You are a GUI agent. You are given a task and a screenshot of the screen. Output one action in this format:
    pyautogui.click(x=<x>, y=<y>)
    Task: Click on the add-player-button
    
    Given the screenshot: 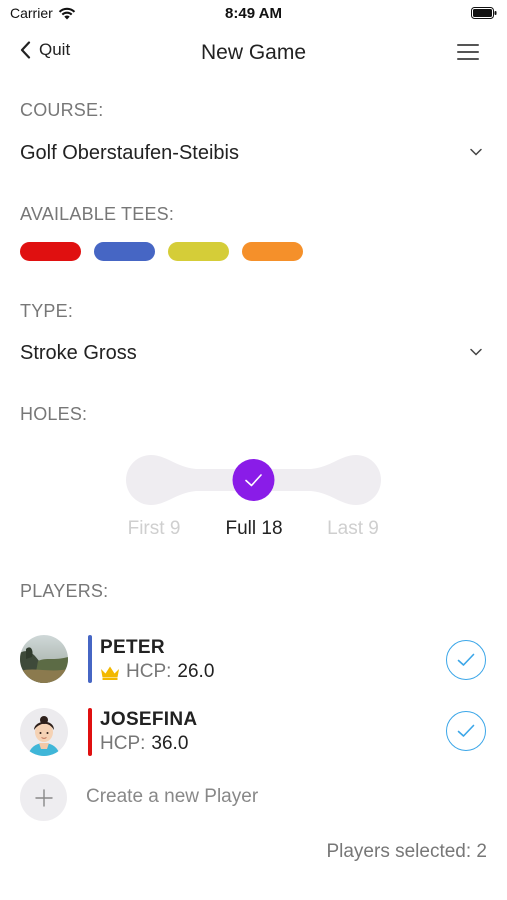 What is the action you would take?
    pyautogui.click(x=43, y=797)
    